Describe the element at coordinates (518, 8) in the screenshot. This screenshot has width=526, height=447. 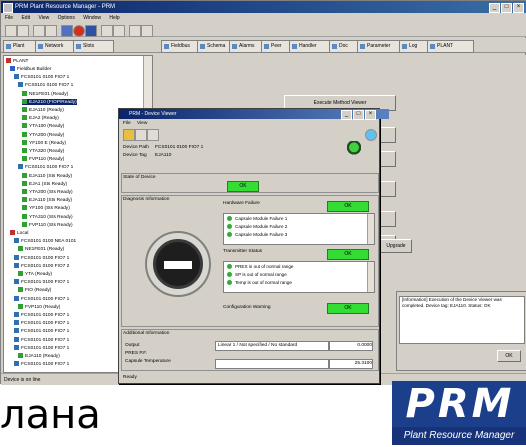
I see `close-button: ×` at that location.